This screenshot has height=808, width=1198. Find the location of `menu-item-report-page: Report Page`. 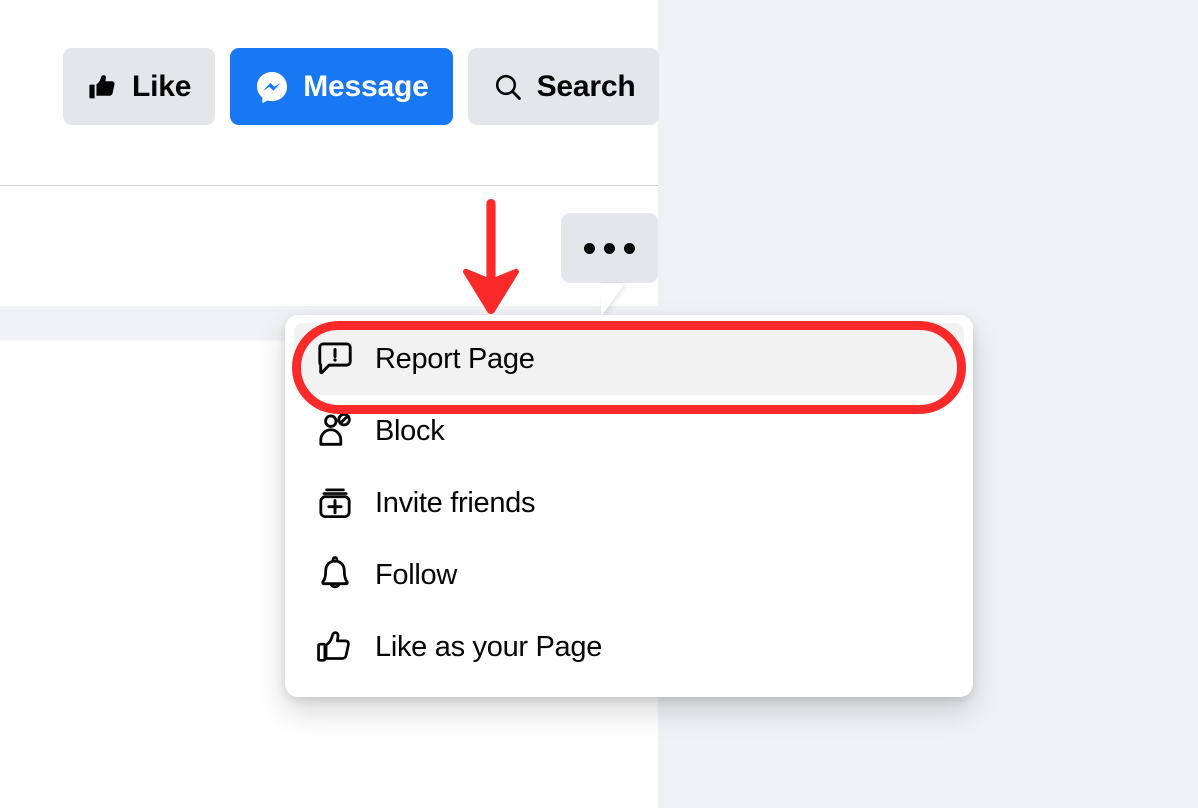

menu-item-report-page: Report Page is located at coordinates (629, 359).